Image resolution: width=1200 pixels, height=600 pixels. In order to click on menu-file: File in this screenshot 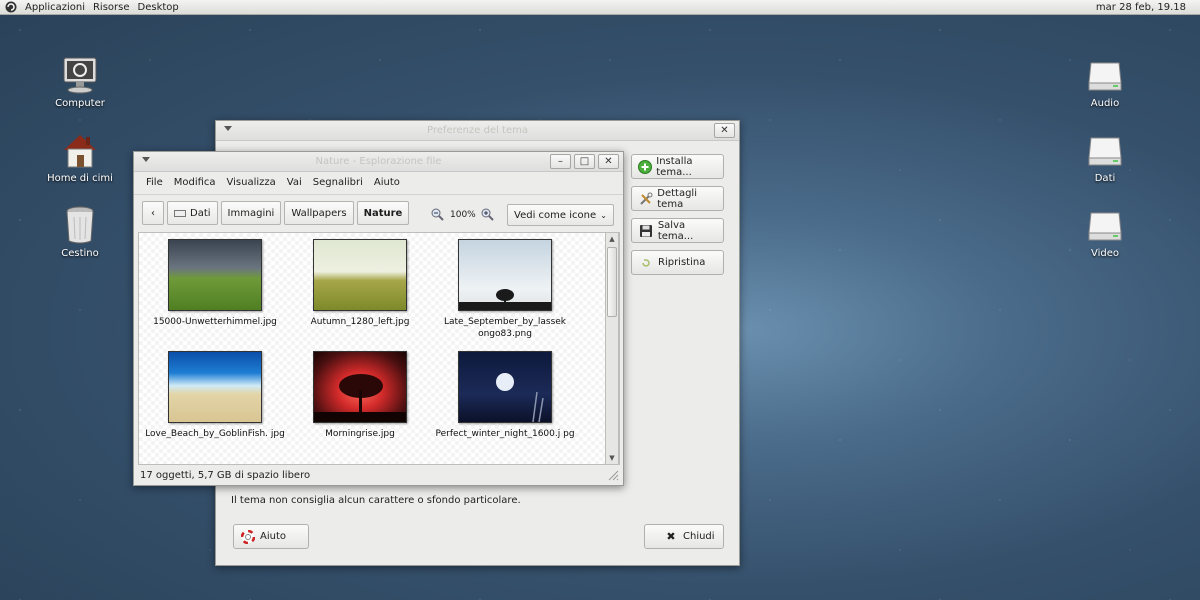, I will do `click(154, 182)`.